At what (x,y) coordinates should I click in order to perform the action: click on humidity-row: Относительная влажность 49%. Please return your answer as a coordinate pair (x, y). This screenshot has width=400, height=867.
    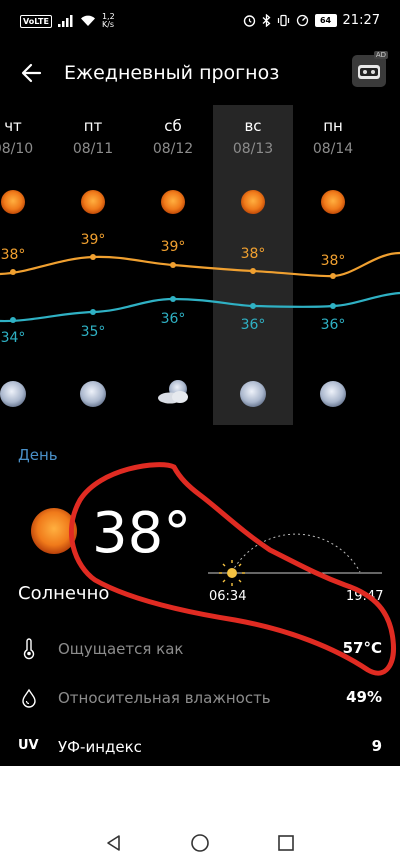
    Looking at the image, I should click on (200, 699).